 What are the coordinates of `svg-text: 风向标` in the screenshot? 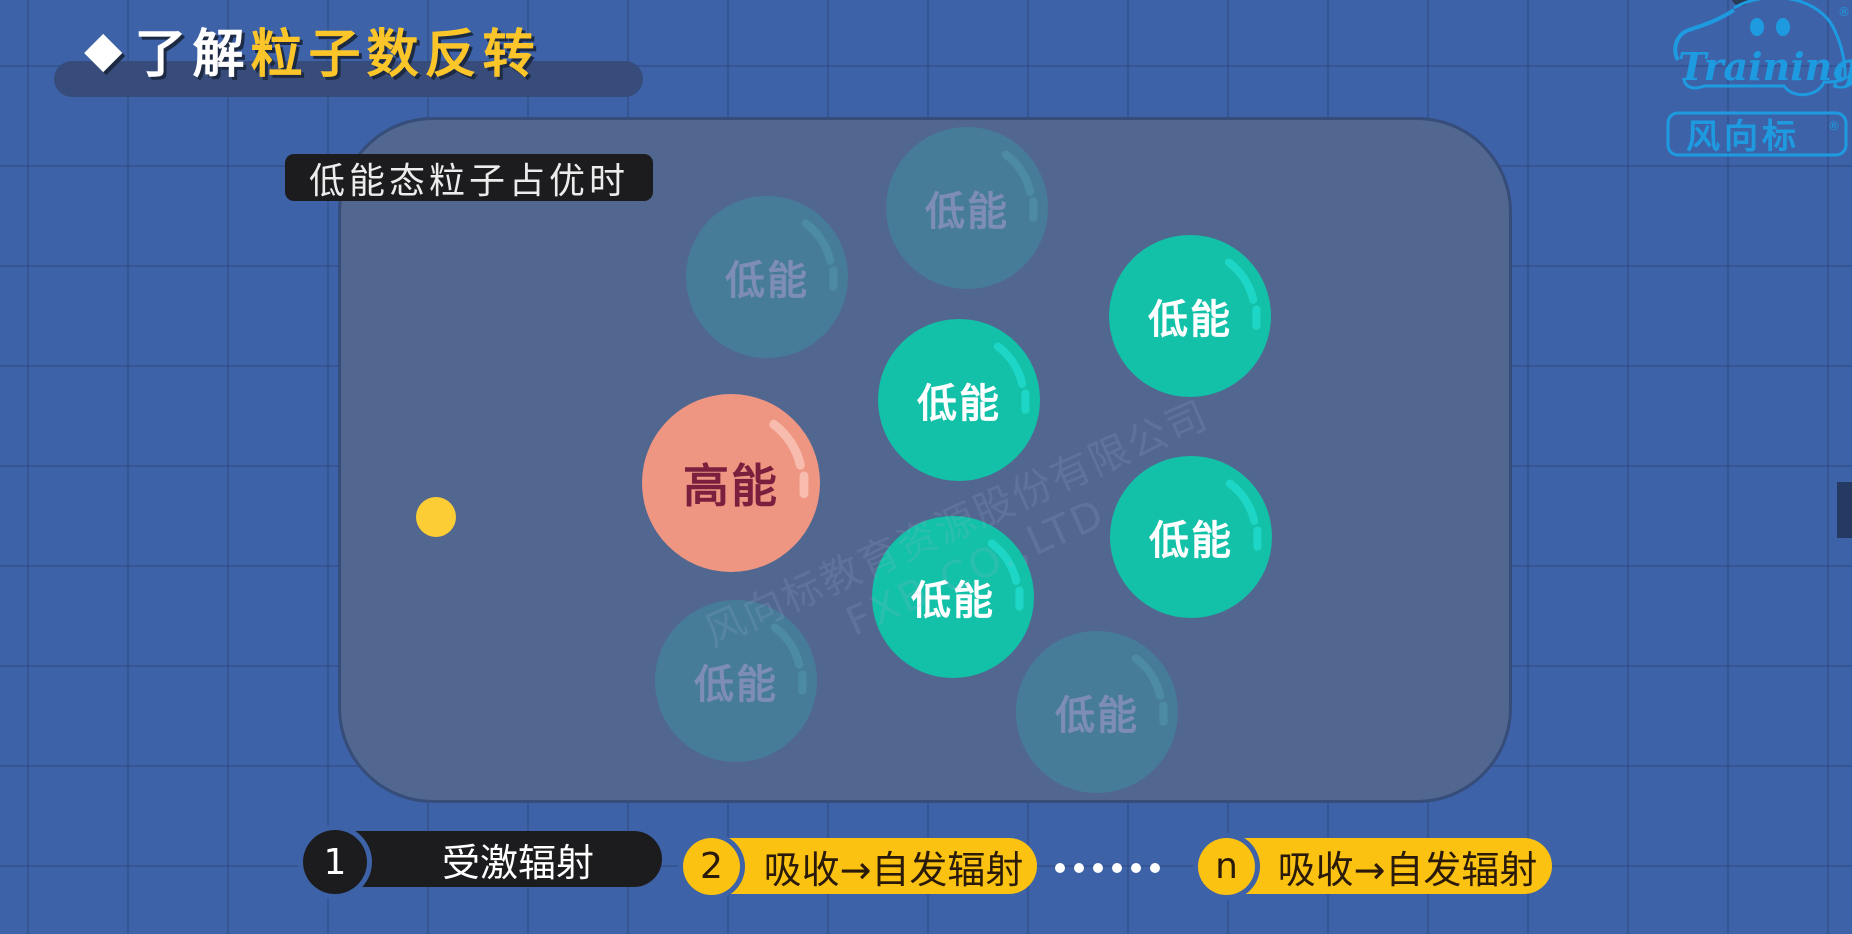 It's located at (1743, 137).